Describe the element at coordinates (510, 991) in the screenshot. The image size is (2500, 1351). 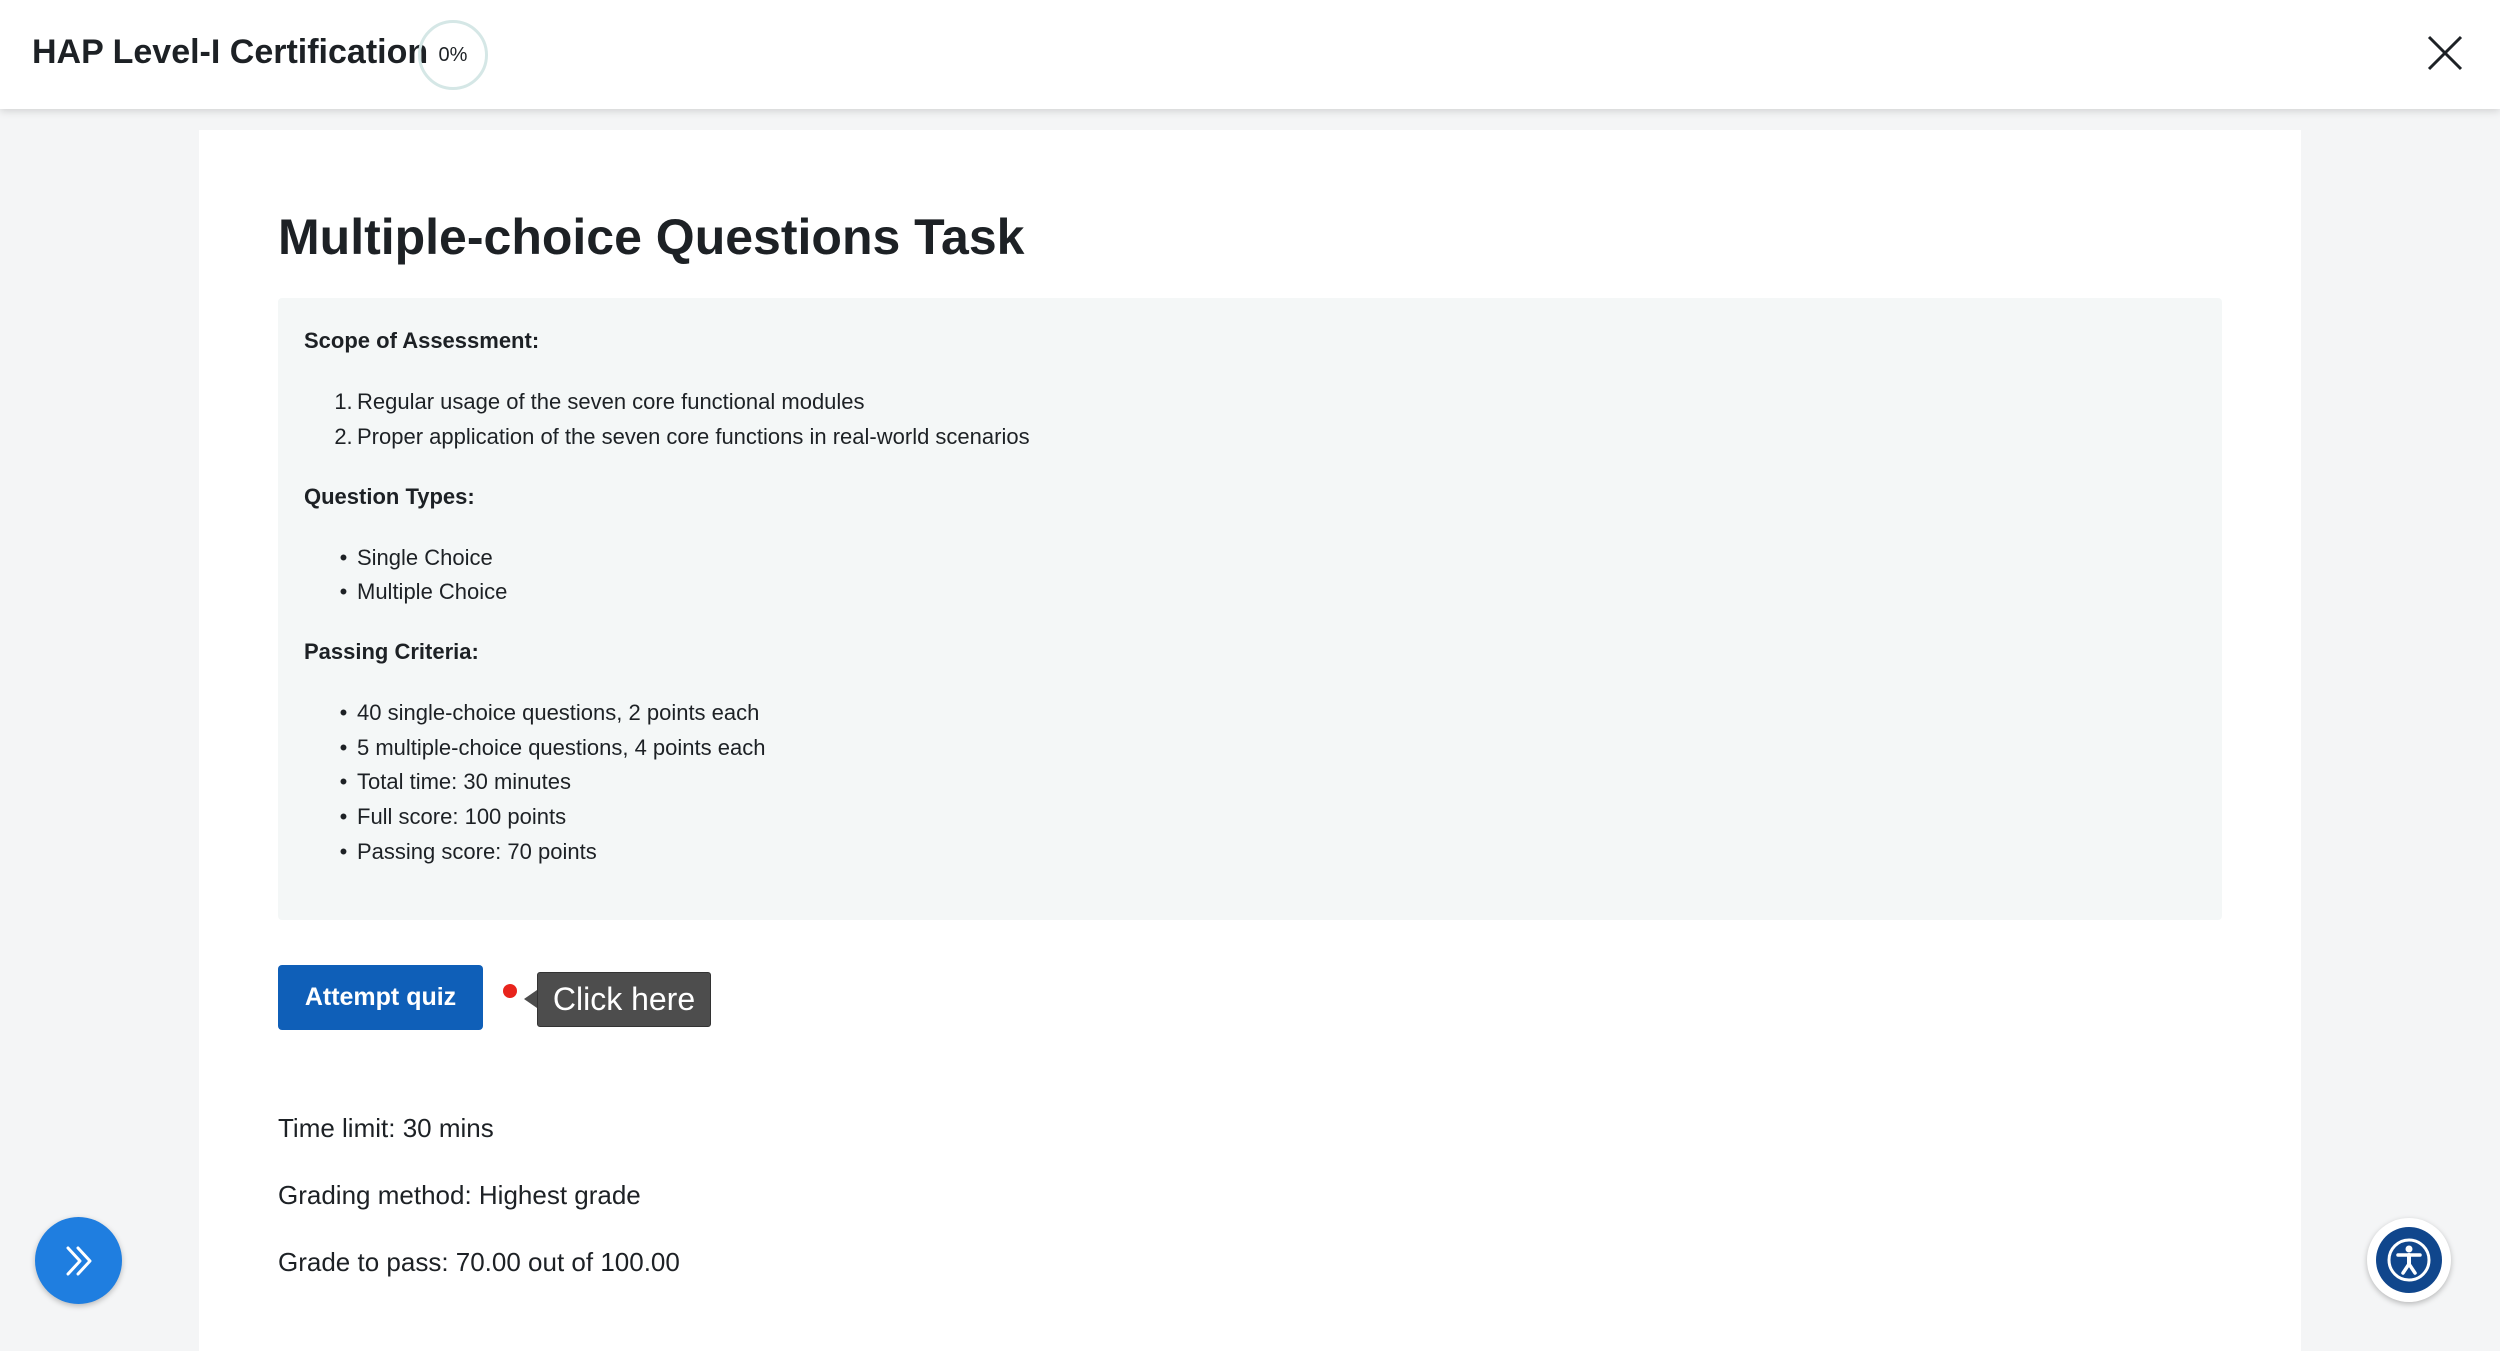
I see `indicator-dot` at that location.